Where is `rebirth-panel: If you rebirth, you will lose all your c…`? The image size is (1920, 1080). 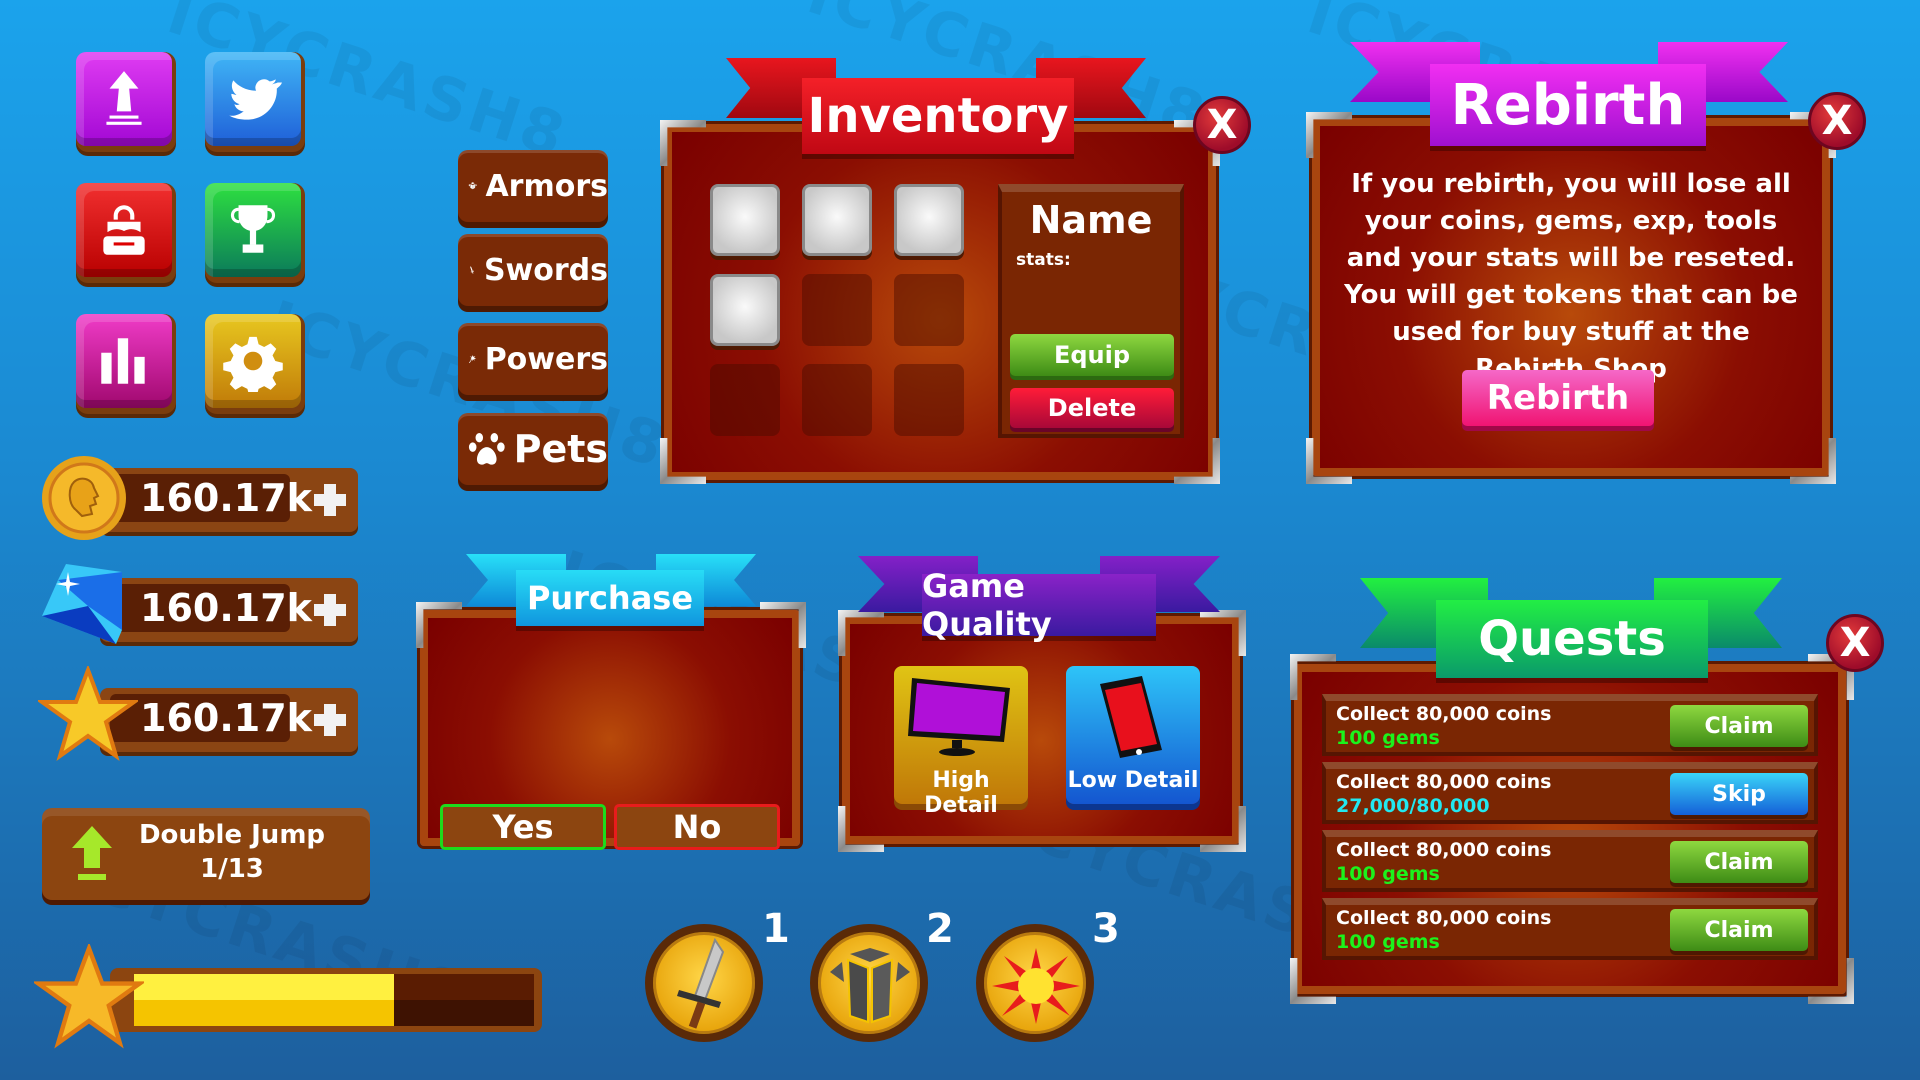 rebirth-panel: If you rebirth, you will lose all your c… is located at coordinates (1571, 297).